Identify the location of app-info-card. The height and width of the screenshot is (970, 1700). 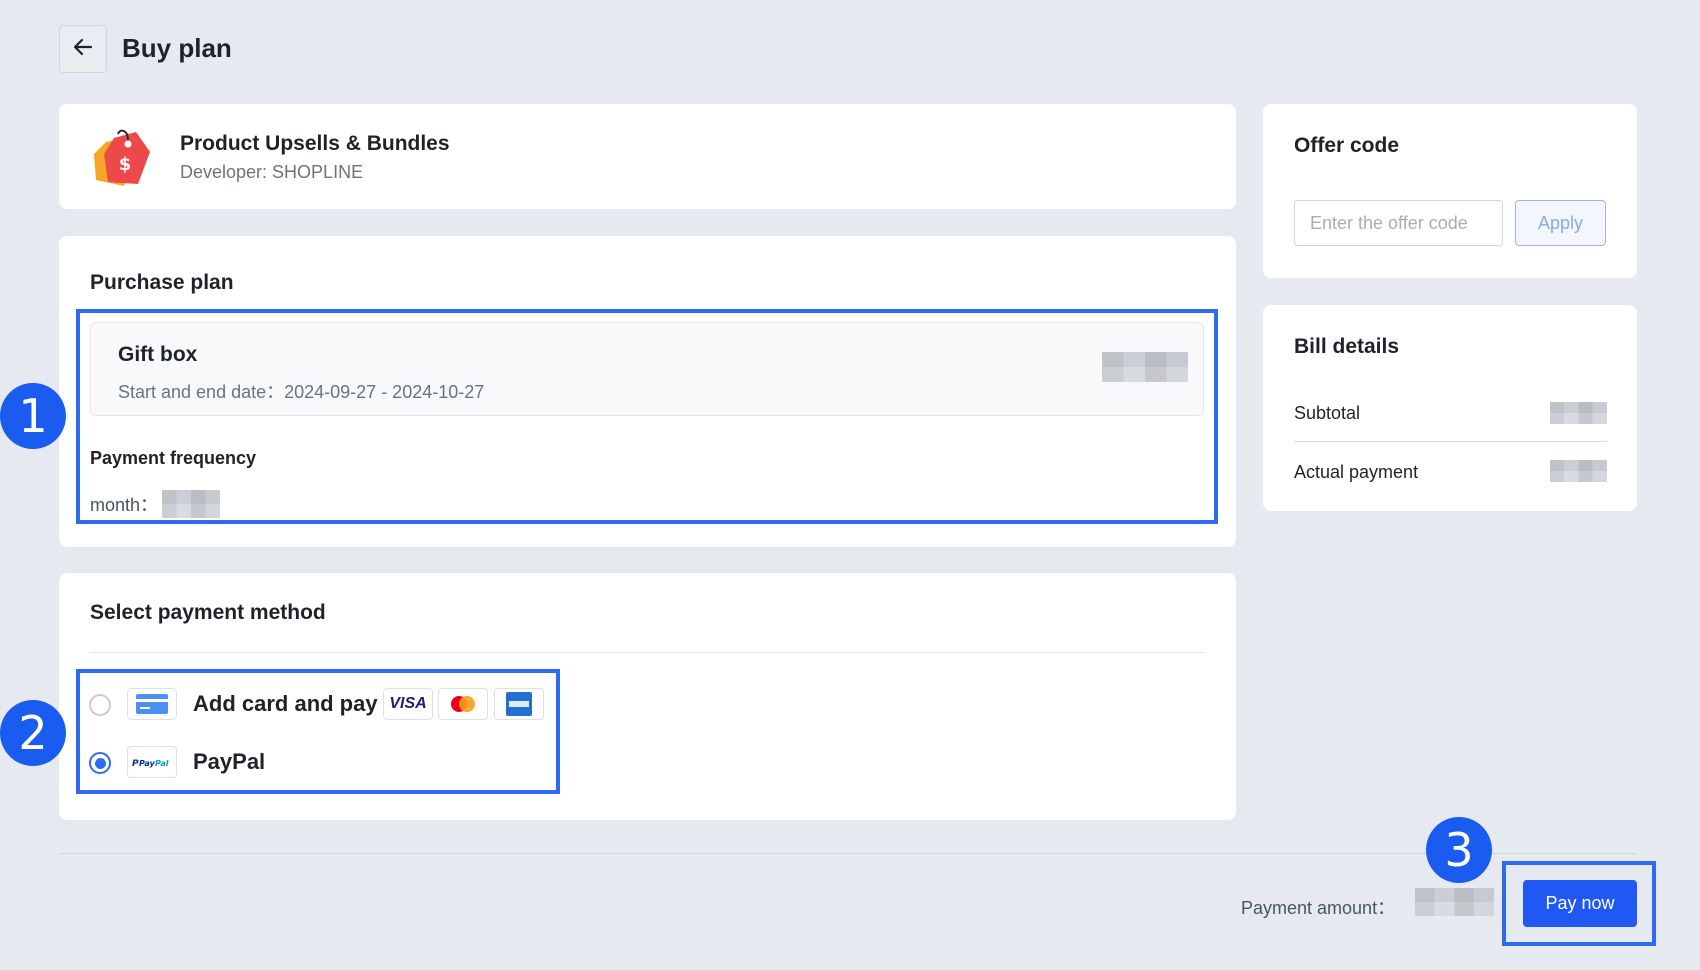
(647, 156).